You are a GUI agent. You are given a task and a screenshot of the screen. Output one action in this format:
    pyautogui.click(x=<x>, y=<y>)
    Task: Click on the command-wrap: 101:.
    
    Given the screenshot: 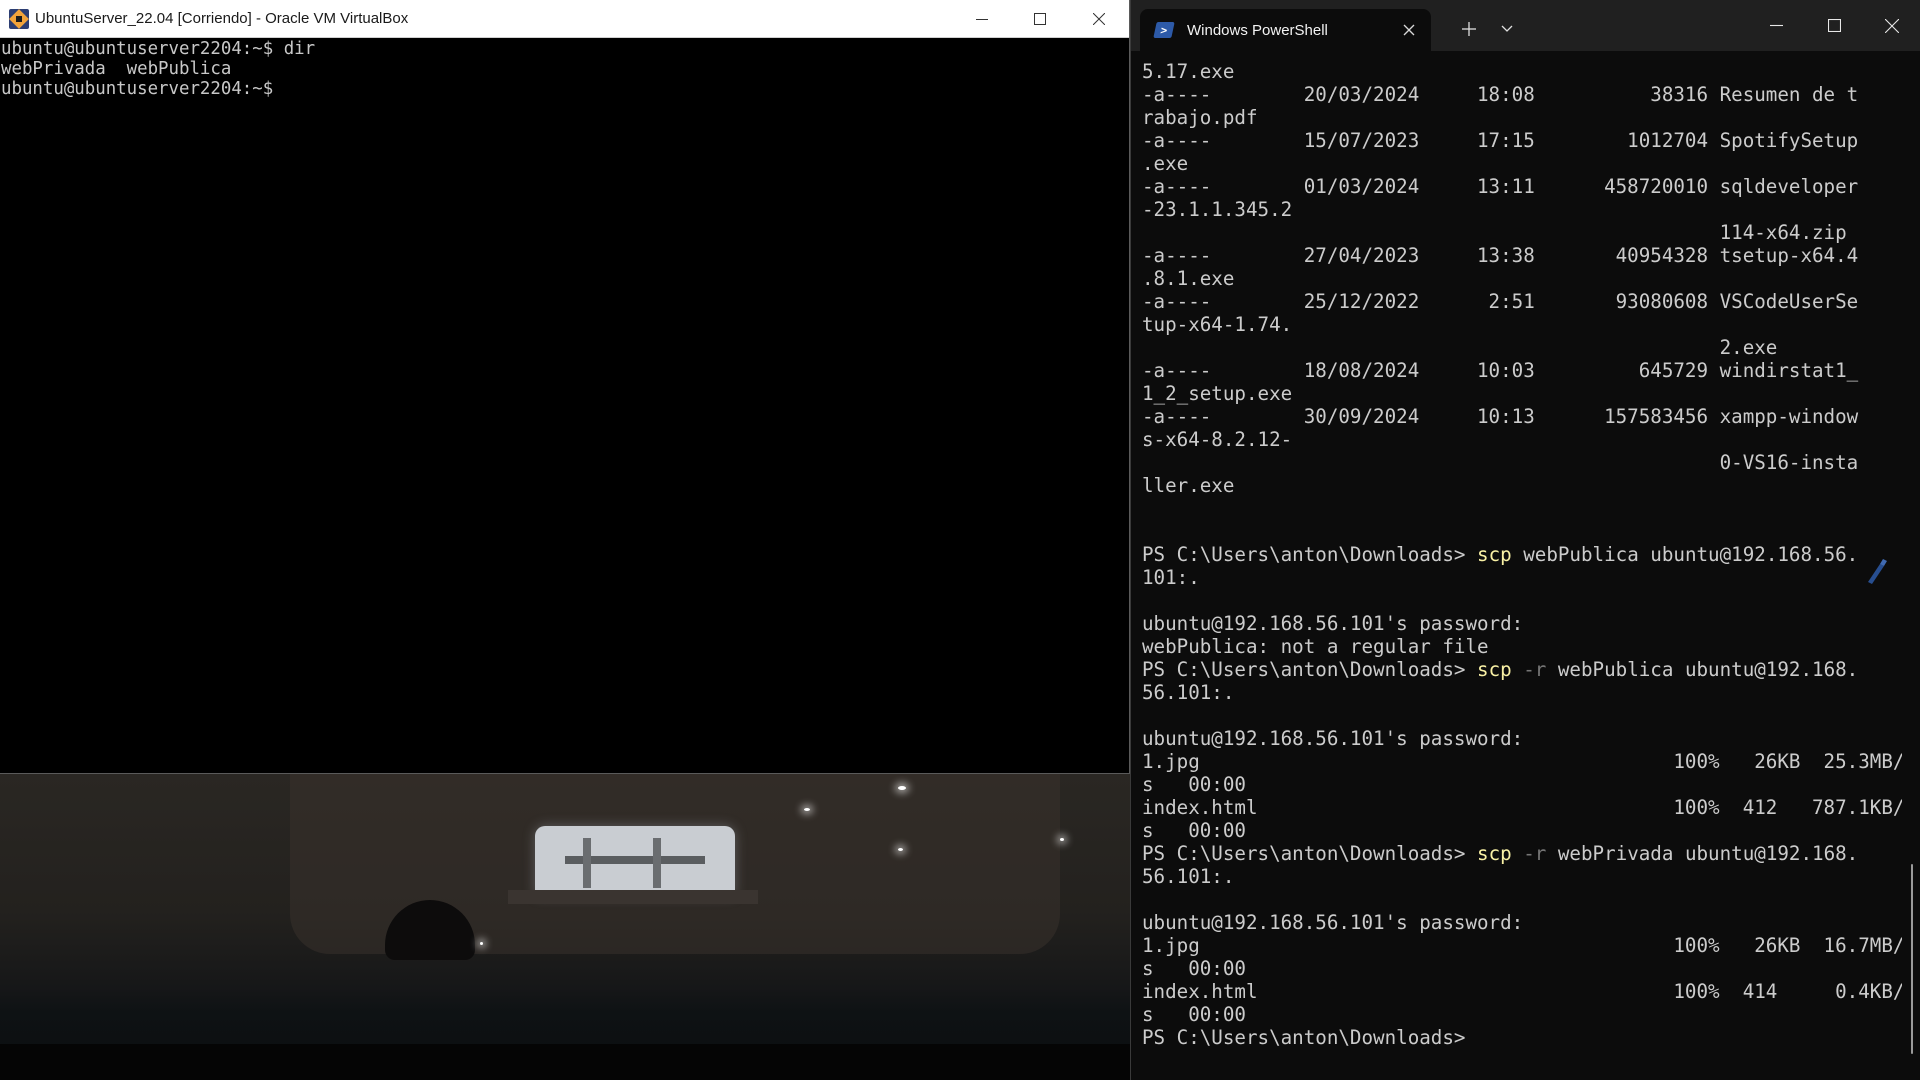 What is the action you would take?
    pyautogui.click(x=1171, y=577)
    